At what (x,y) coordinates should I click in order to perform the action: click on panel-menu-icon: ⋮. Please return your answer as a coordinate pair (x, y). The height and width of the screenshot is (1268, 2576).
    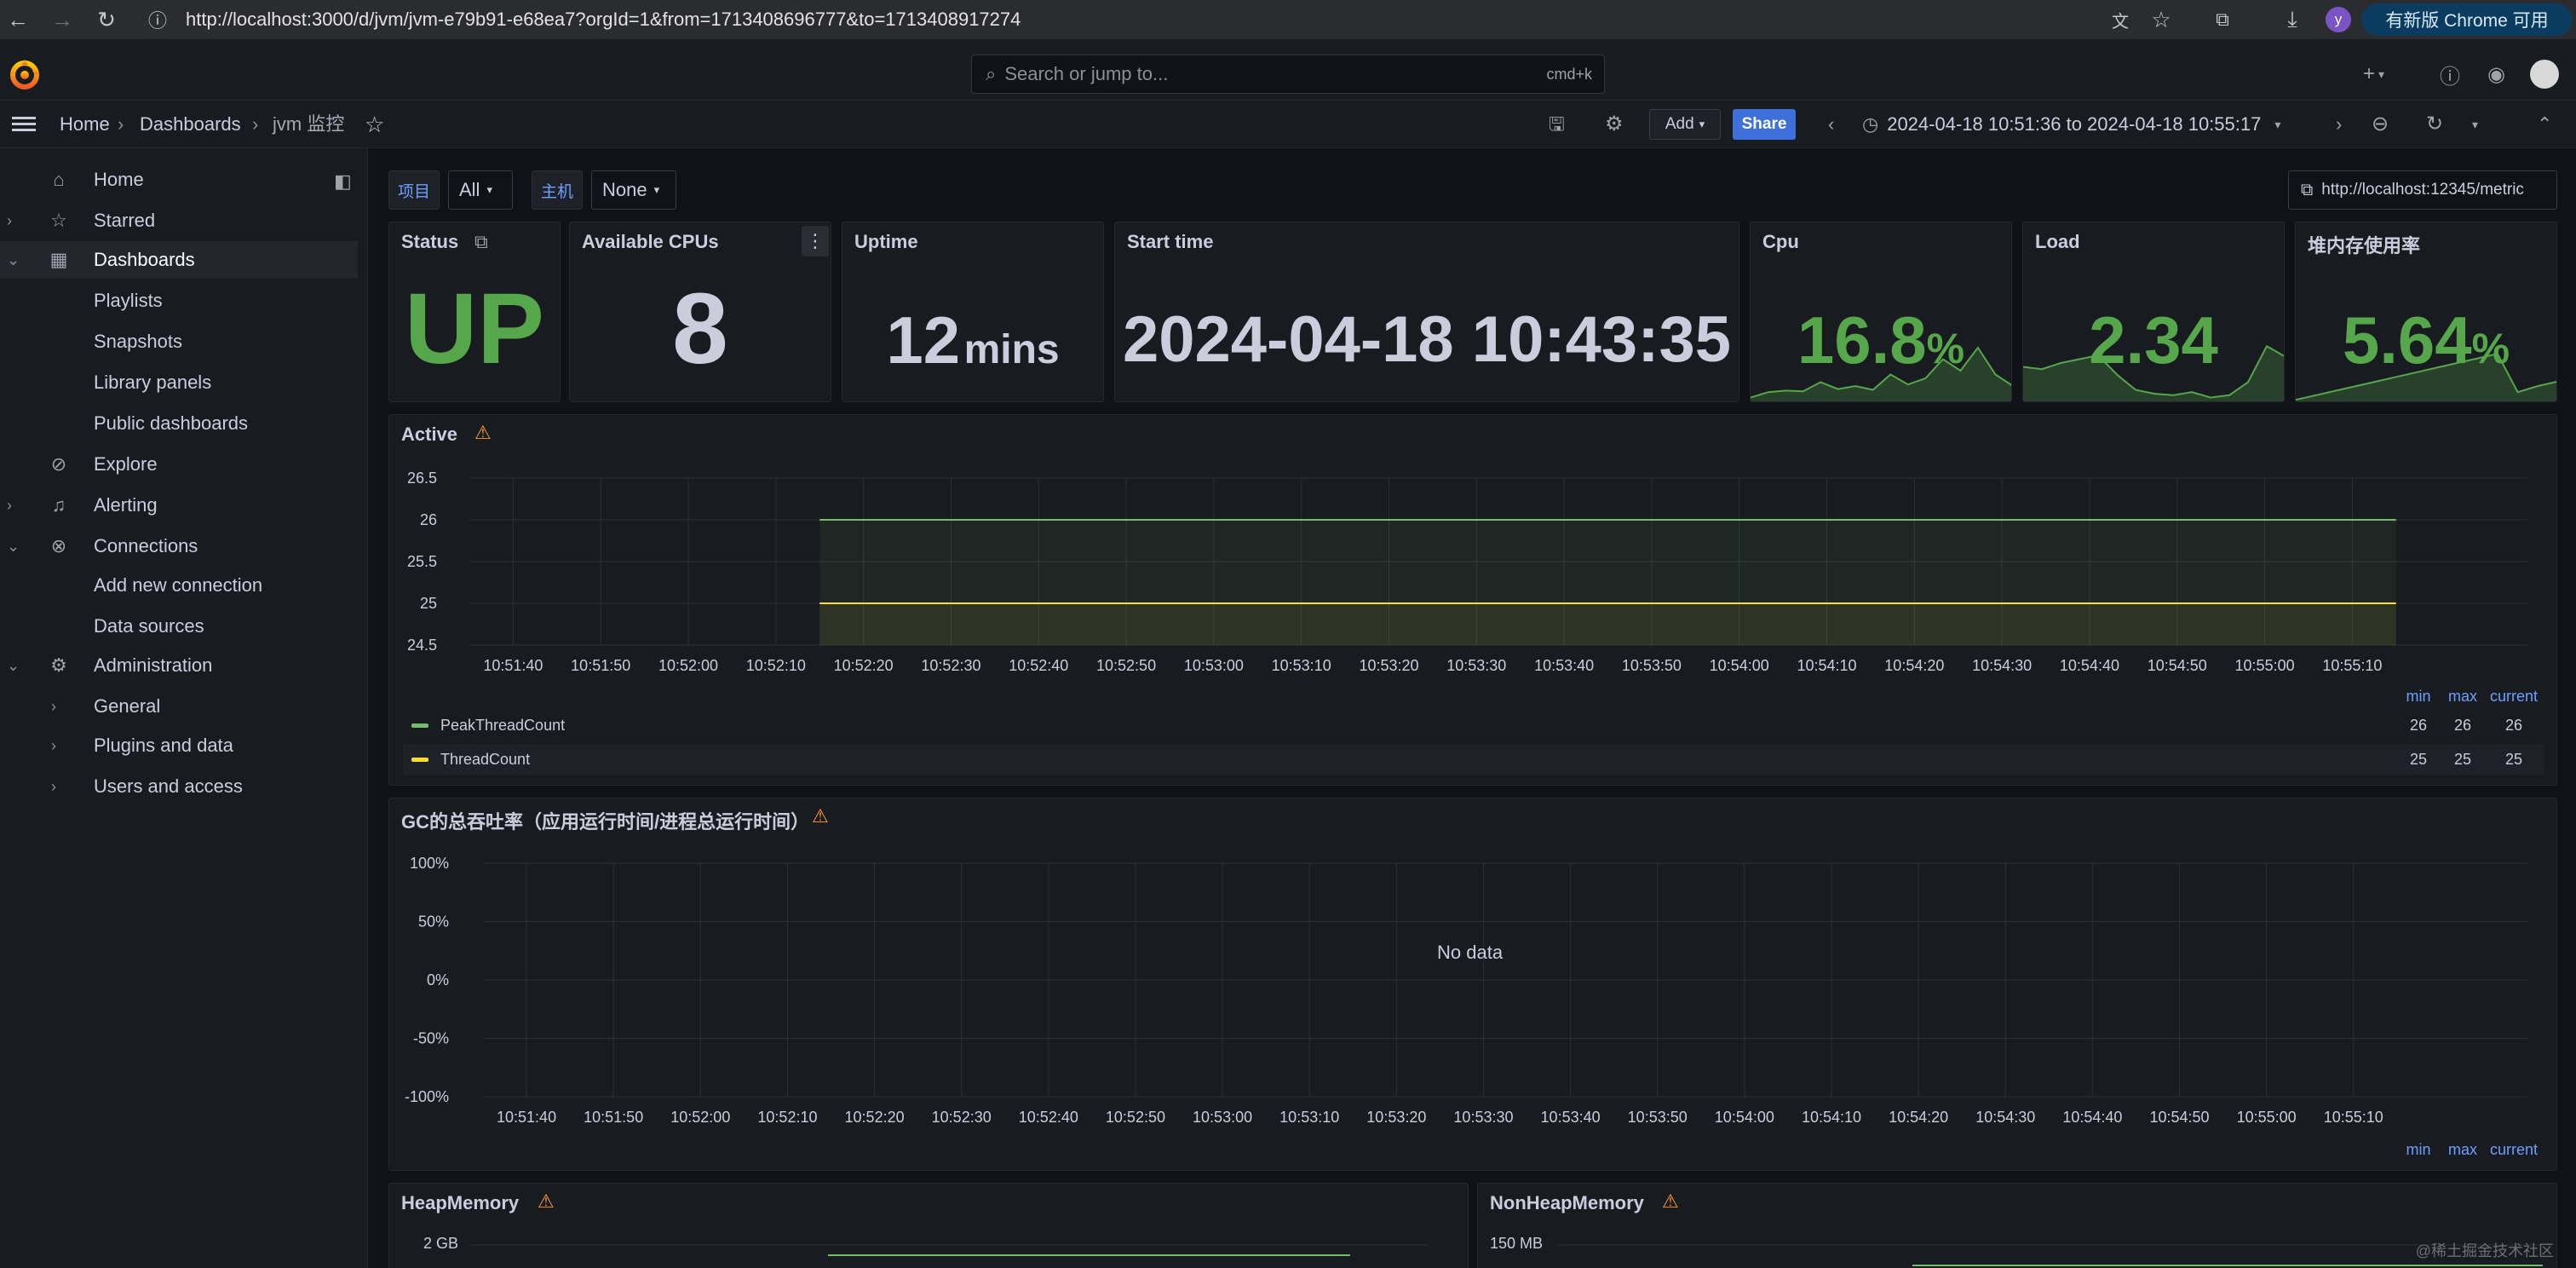
    Looking at the image, I should click on (816, 241).